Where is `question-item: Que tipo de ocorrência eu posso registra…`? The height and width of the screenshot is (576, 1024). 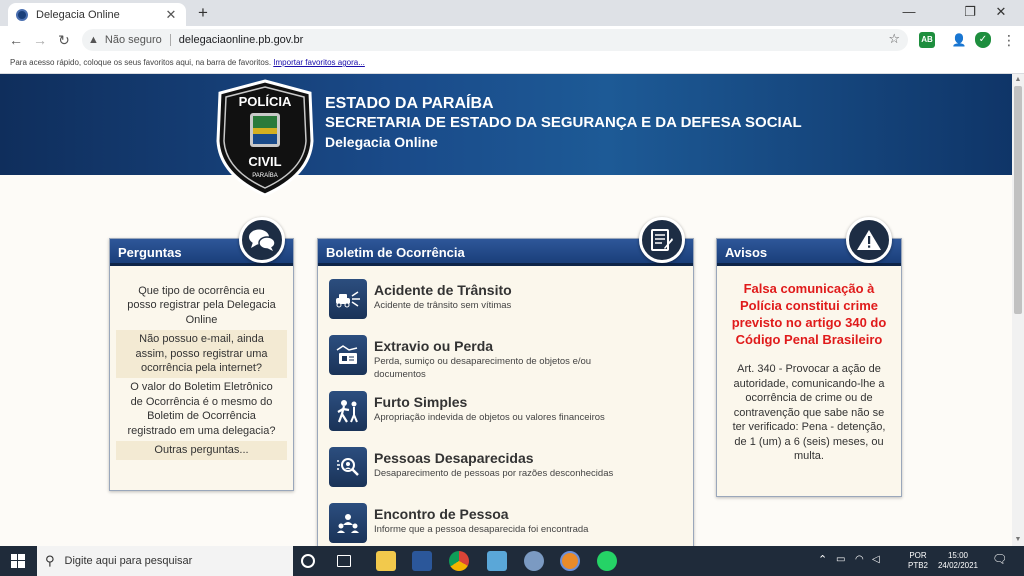 question-item: Que tipo de ocorrência eu posso registra… is located at coordinates (201, 306).